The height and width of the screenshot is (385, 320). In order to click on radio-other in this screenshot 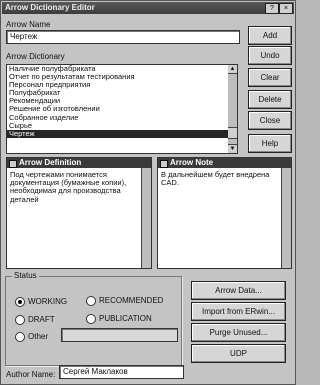, I will do `click(20, 337)`.